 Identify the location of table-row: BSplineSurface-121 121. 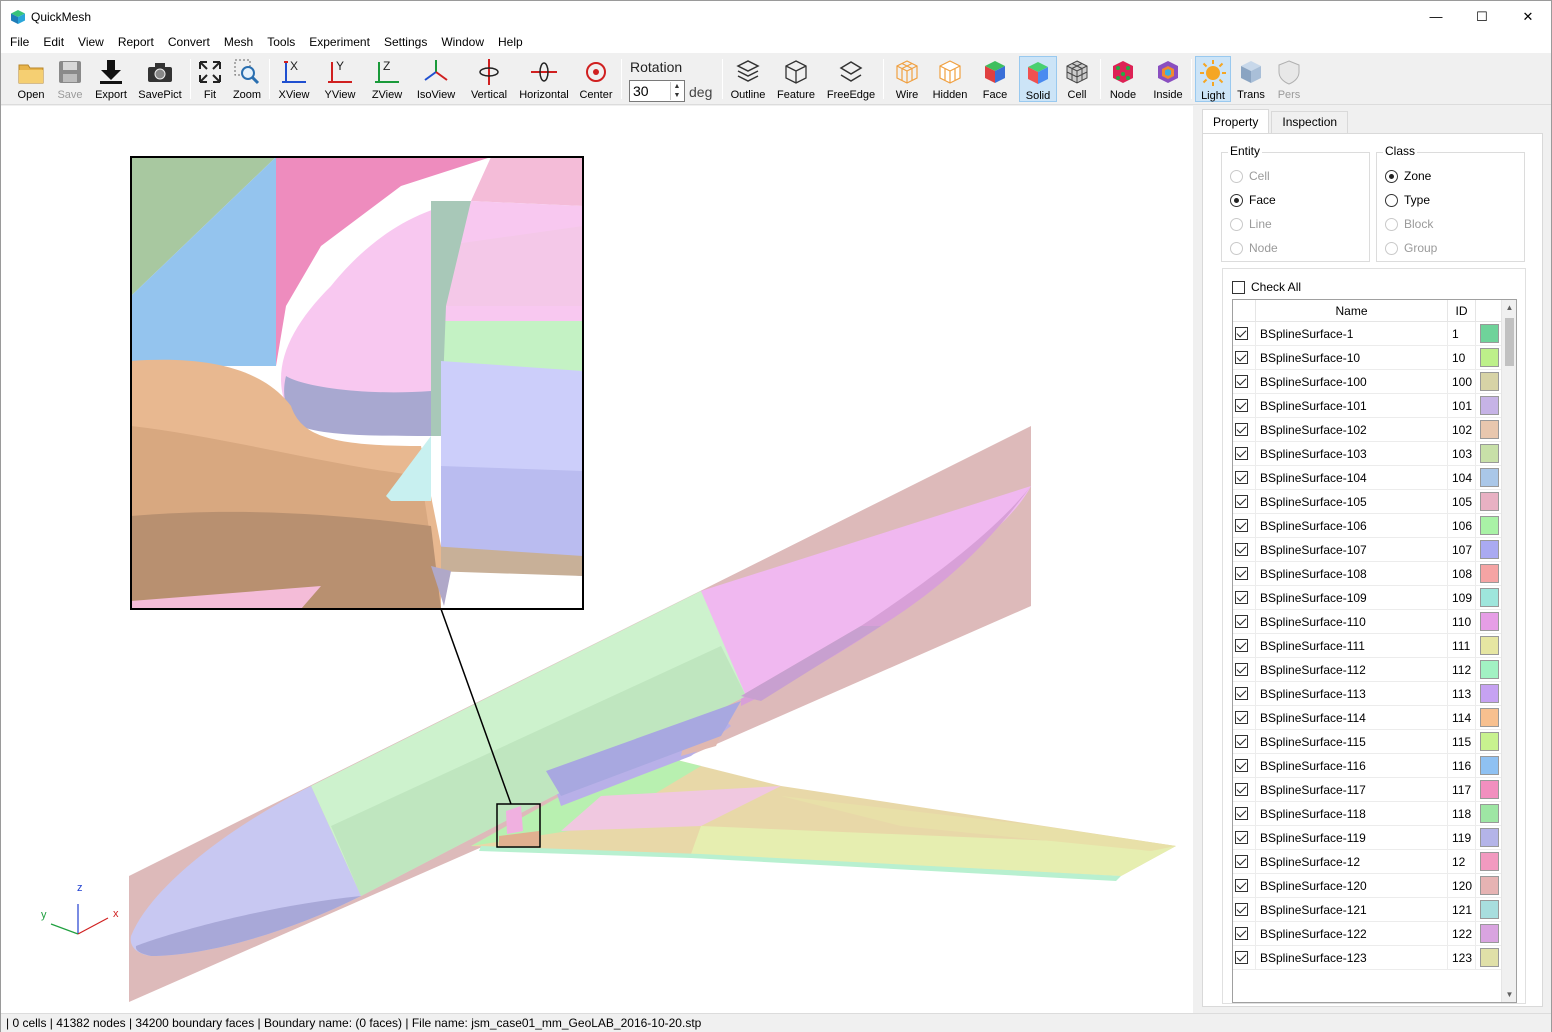
(1368, 909).